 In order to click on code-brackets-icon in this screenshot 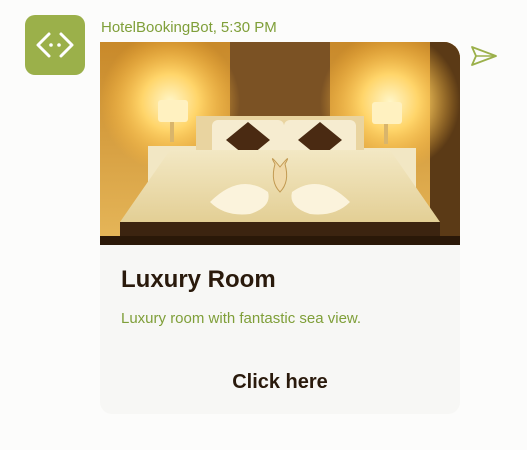, I will do `click(55, 45)`.